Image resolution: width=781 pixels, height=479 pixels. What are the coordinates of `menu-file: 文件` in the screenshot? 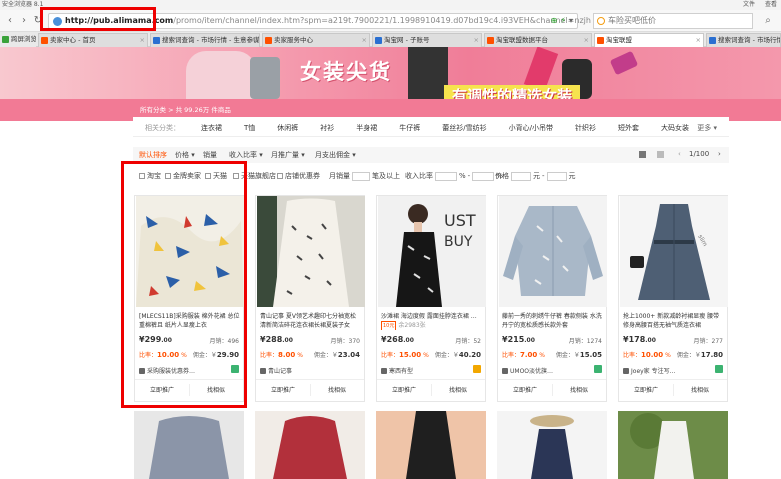 It's located at (749, 5).